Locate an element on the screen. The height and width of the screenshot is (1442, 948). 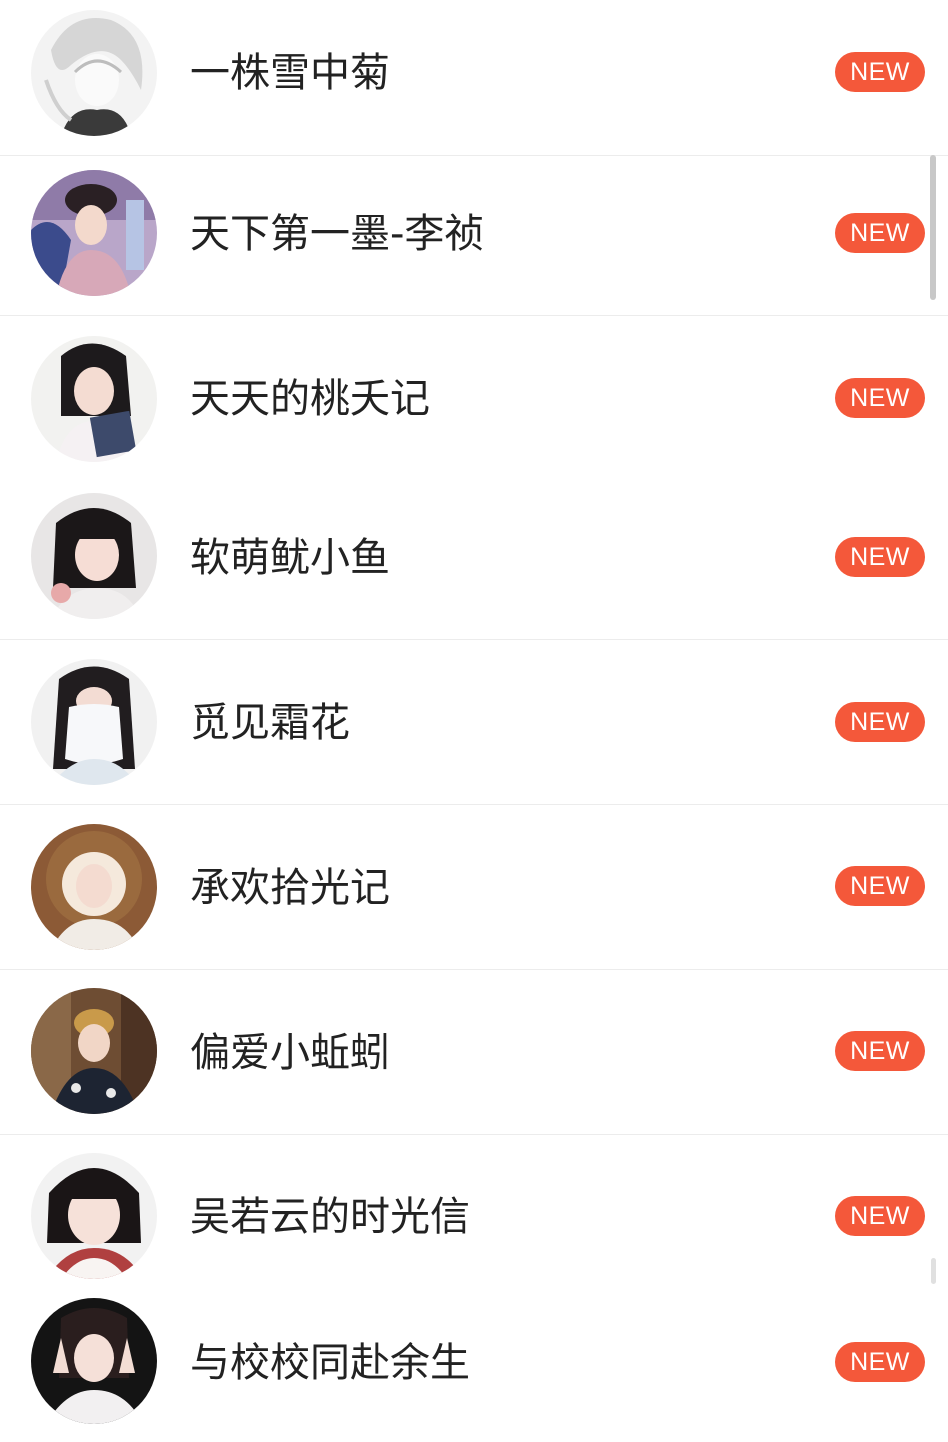
list-item: 天下第一墨-李祯 NEW is located at coordinates (474, 236).